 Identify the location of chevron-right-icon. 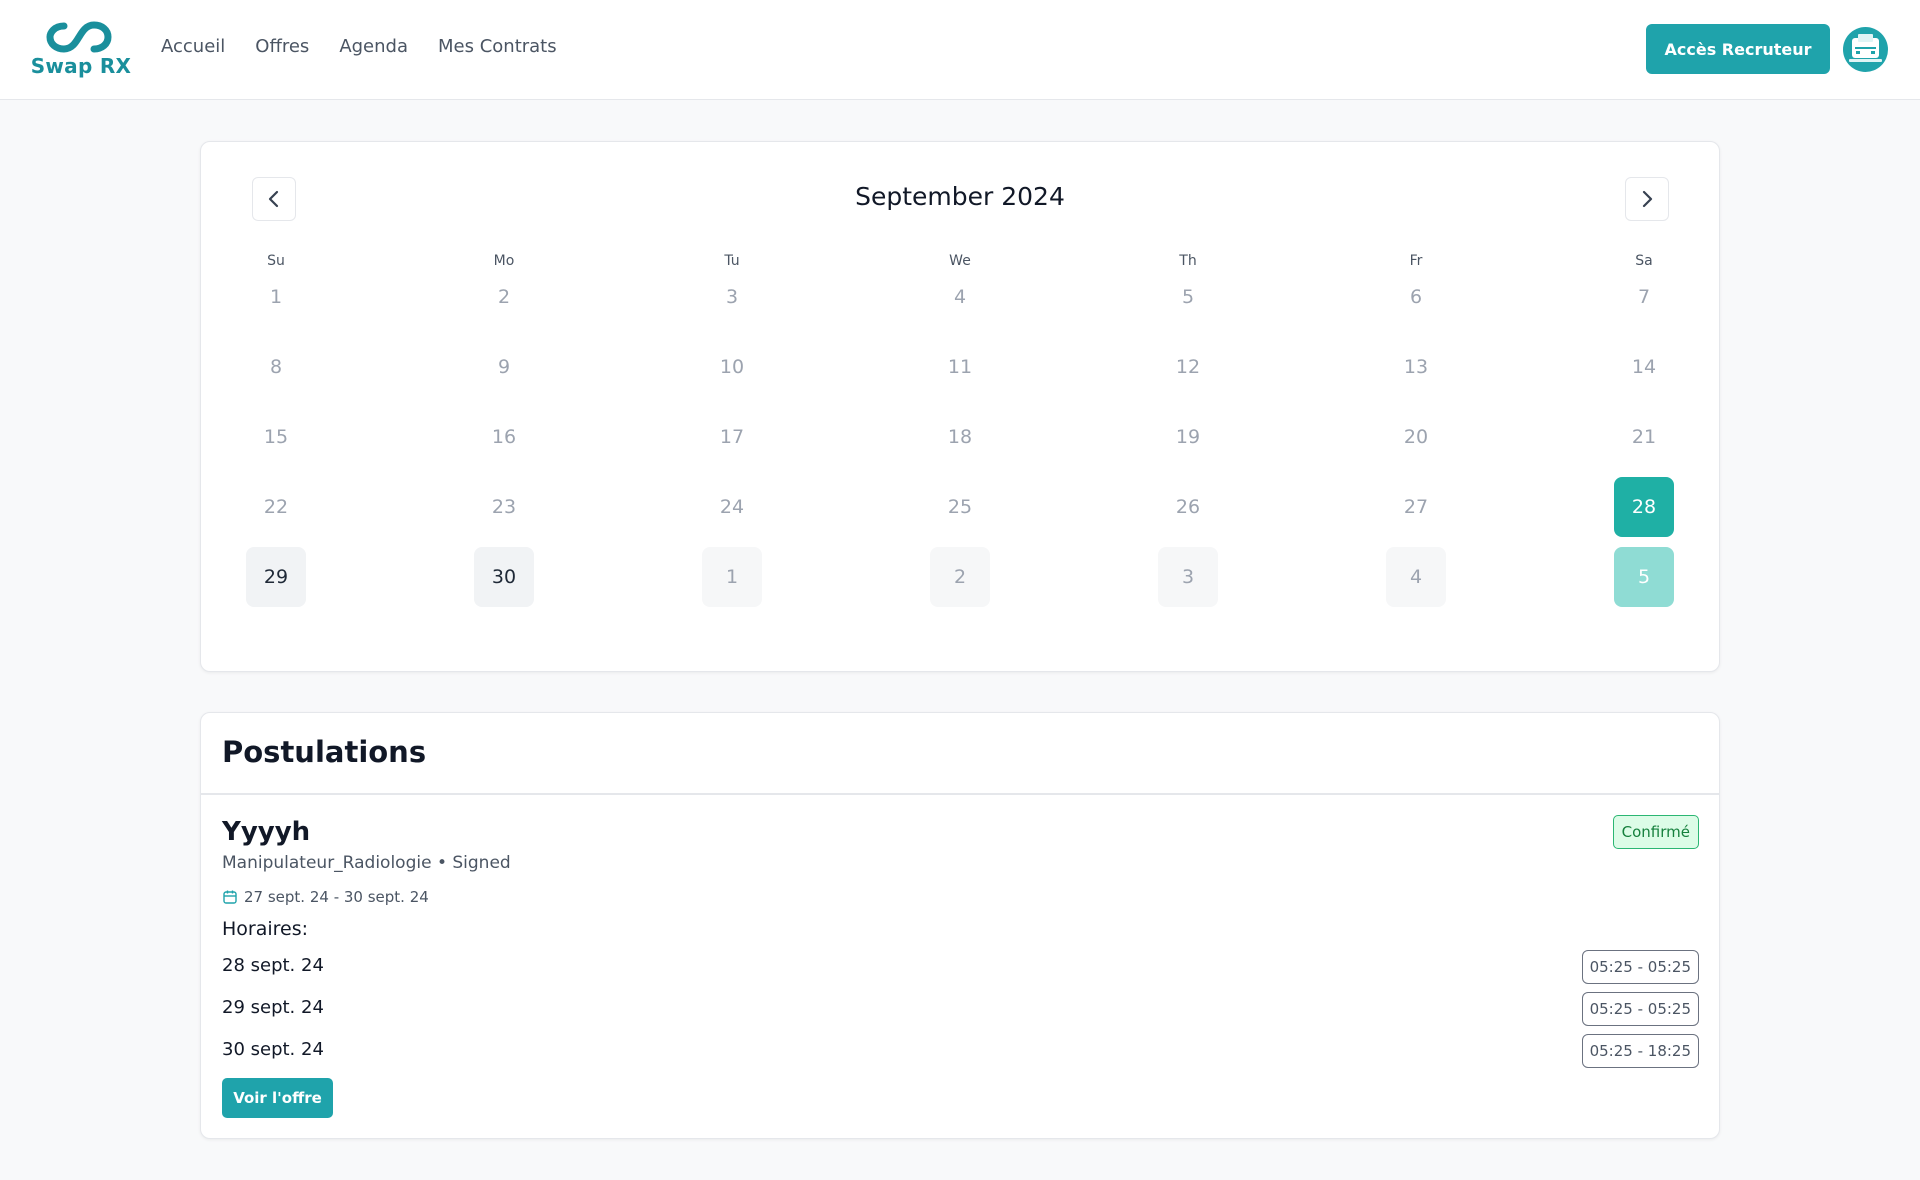
(1647, 199).